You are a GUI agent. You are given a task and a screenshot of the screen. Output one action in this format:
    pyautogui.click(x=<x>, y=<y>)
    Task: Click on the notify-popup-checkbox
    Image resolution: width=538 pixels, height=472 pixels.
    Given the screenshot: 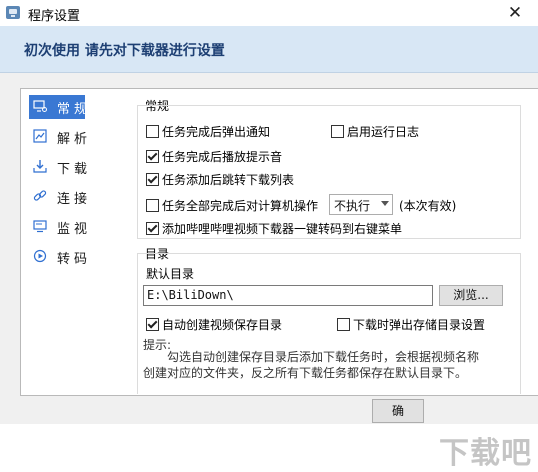 What is the action you would take?
    pyautogui.click(x=152, y=131)
    